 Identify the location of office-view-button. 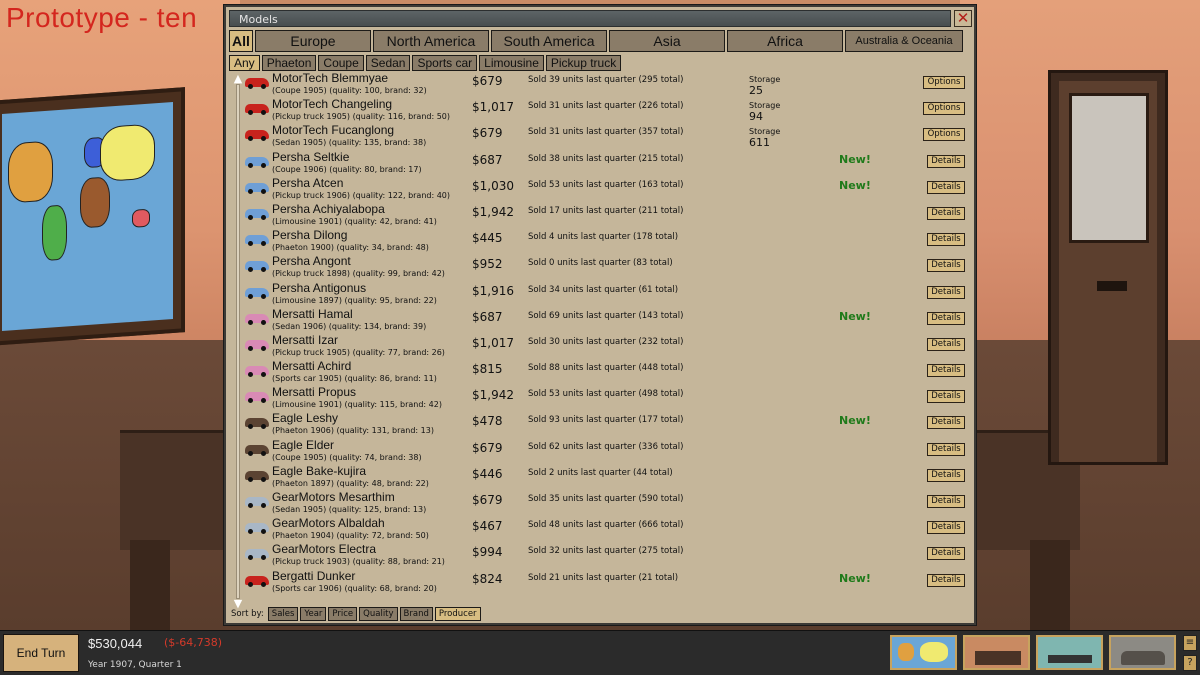
(996, 652).